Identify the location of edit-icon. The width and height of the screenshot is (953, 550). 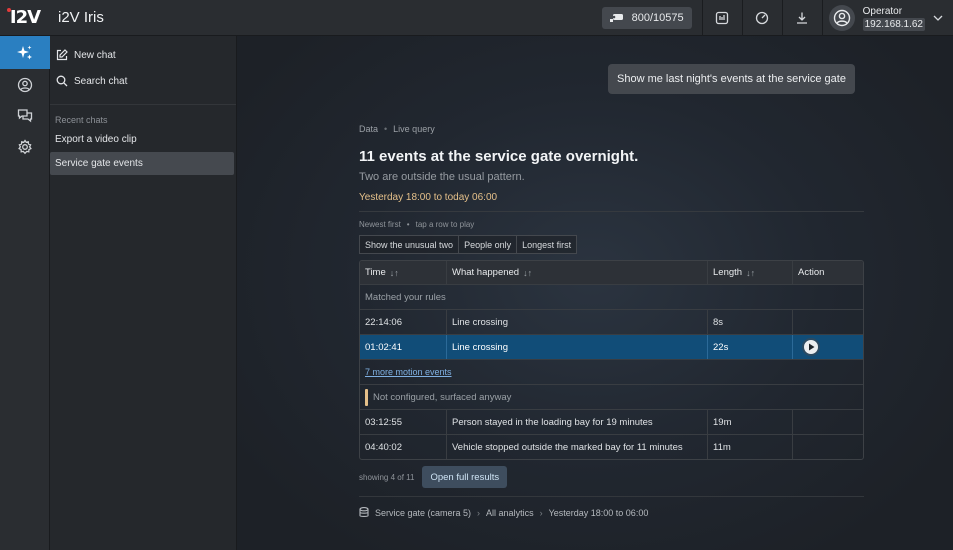
(62, 55).